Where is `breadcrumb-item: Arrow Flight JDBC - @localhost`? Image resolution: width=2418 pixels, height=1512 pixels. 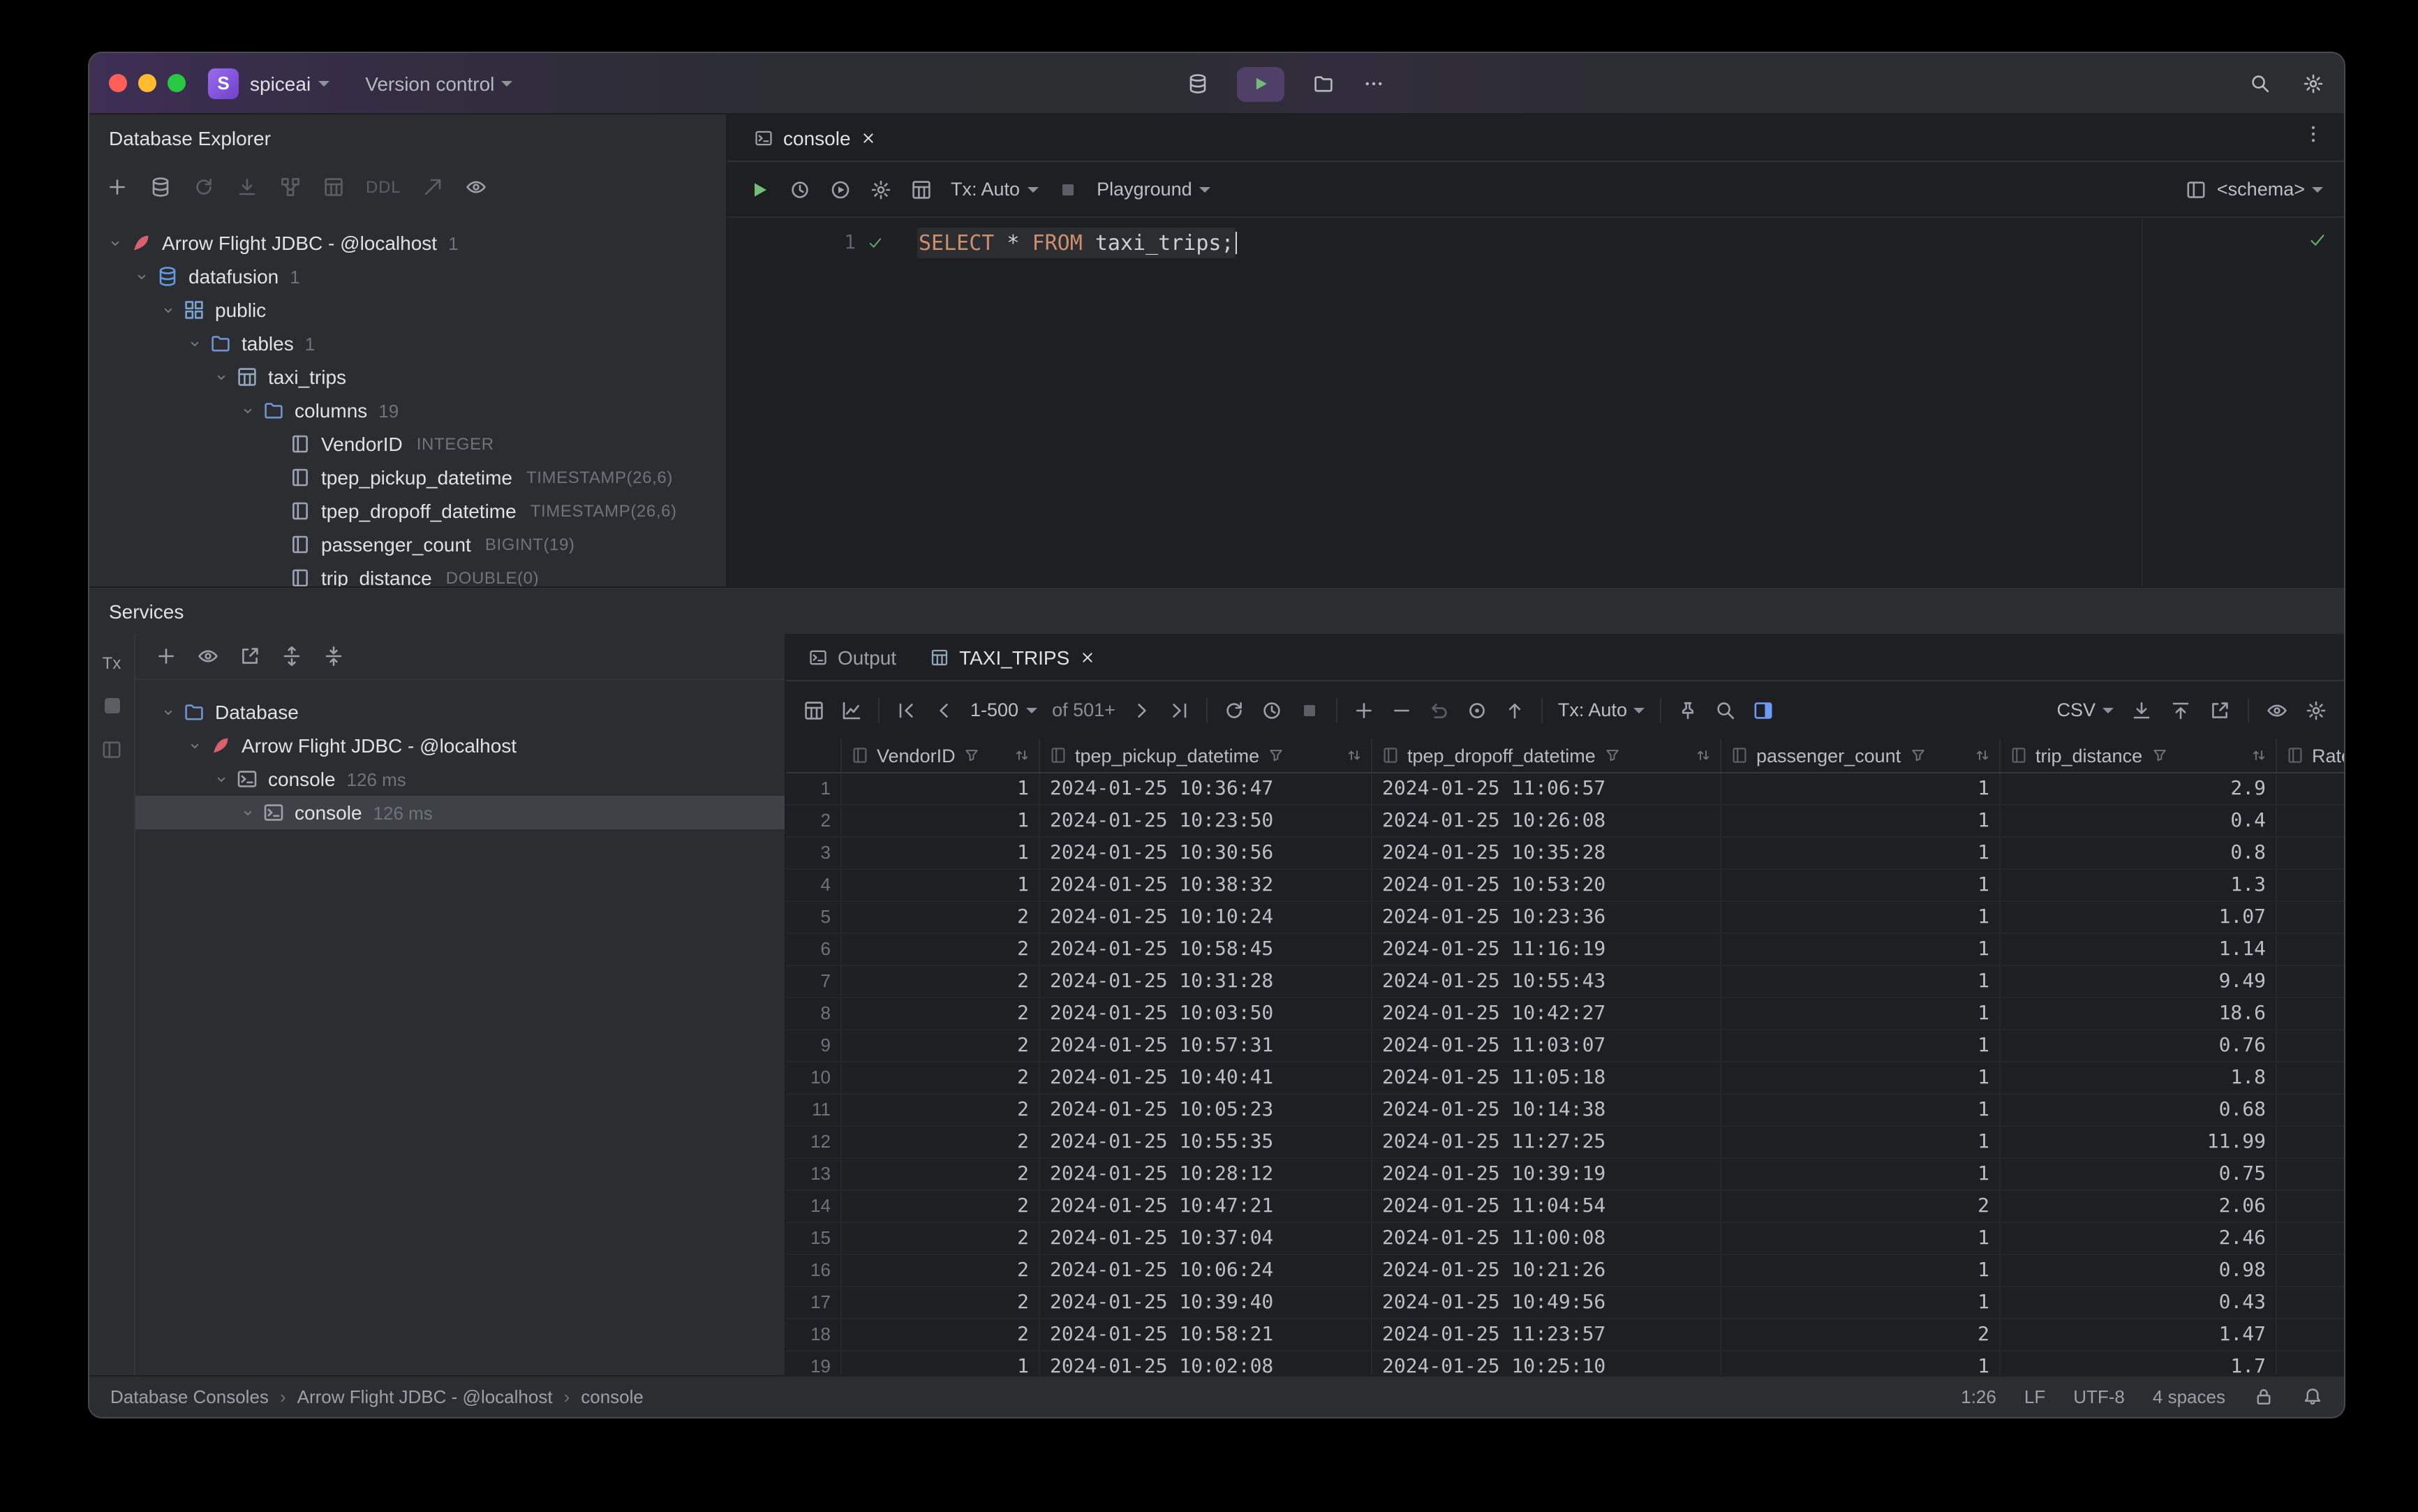
breadcrumb-item: Arrow Flight JDBC - @localhost is located at coordinates (411, 1396).